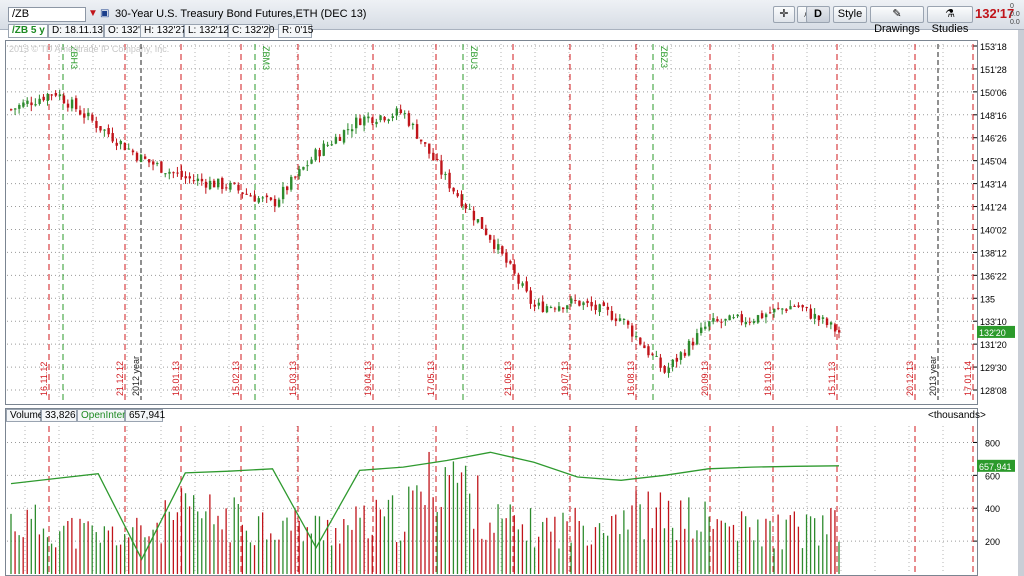  What do you see at coordinates (993, 345) in the screenshot?
I see `price-axis-label: 131'20` at bounding box center [993, 345].